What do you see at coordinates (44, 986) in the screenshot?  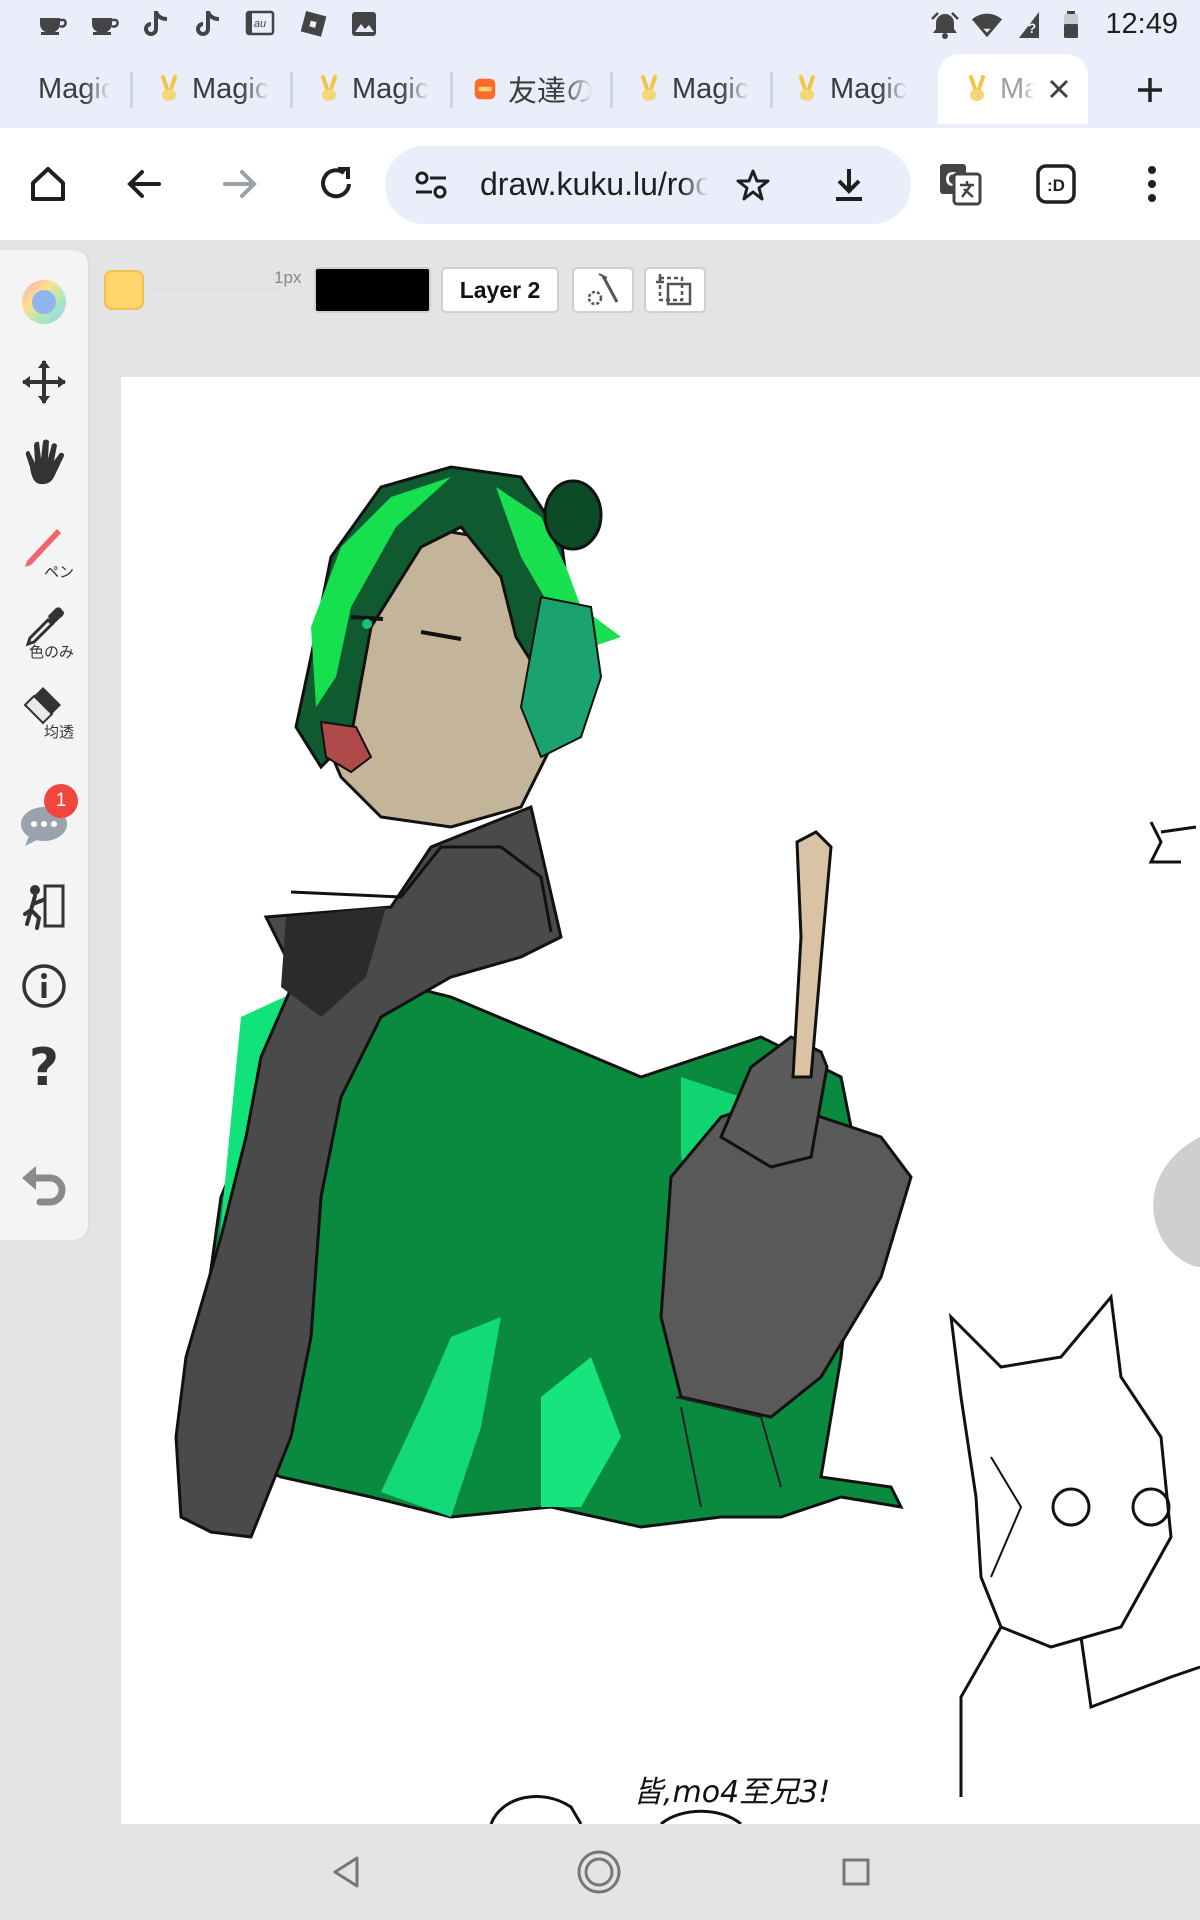 I see `info-button` at bounding box center [44, 986].